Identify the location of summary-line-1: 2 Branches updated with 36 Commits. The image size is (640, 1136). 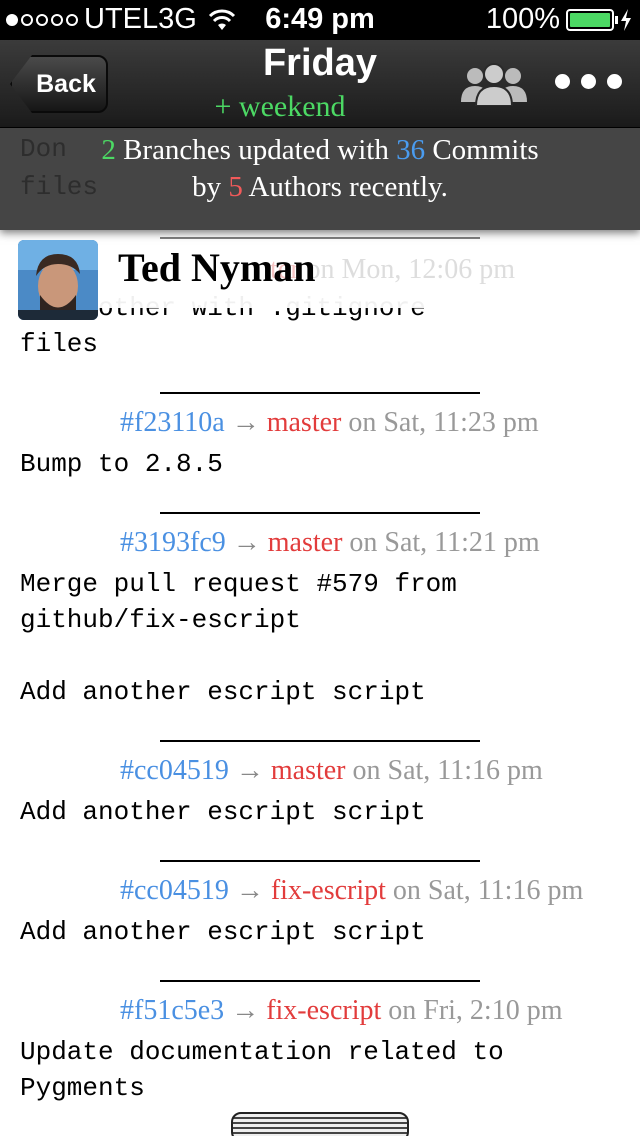
(320, 150).